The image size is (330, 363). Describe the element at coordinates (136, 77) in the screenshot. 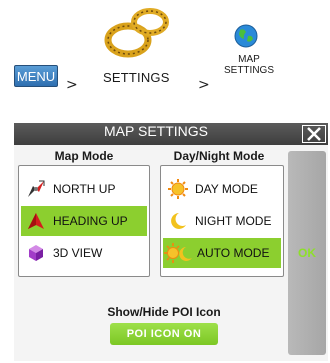

I see `breadcrumb-settings: SETTINGS` at that location.